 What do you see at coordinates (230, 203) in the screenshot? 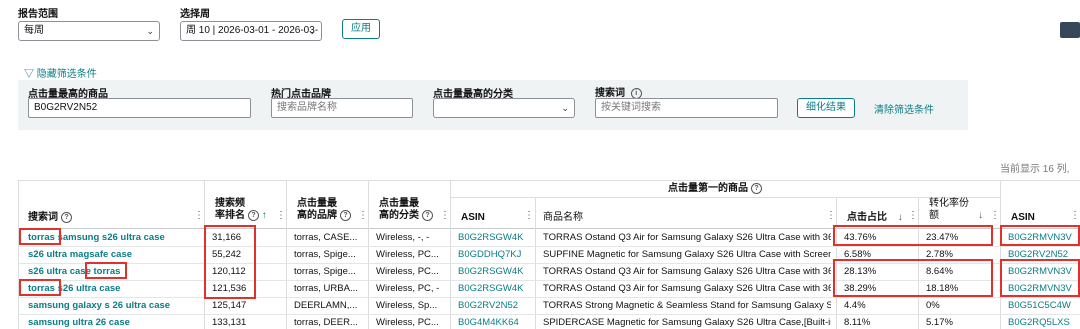
I see `col-header-rank-line1: 搜索频` at bounding box center [230, 203].